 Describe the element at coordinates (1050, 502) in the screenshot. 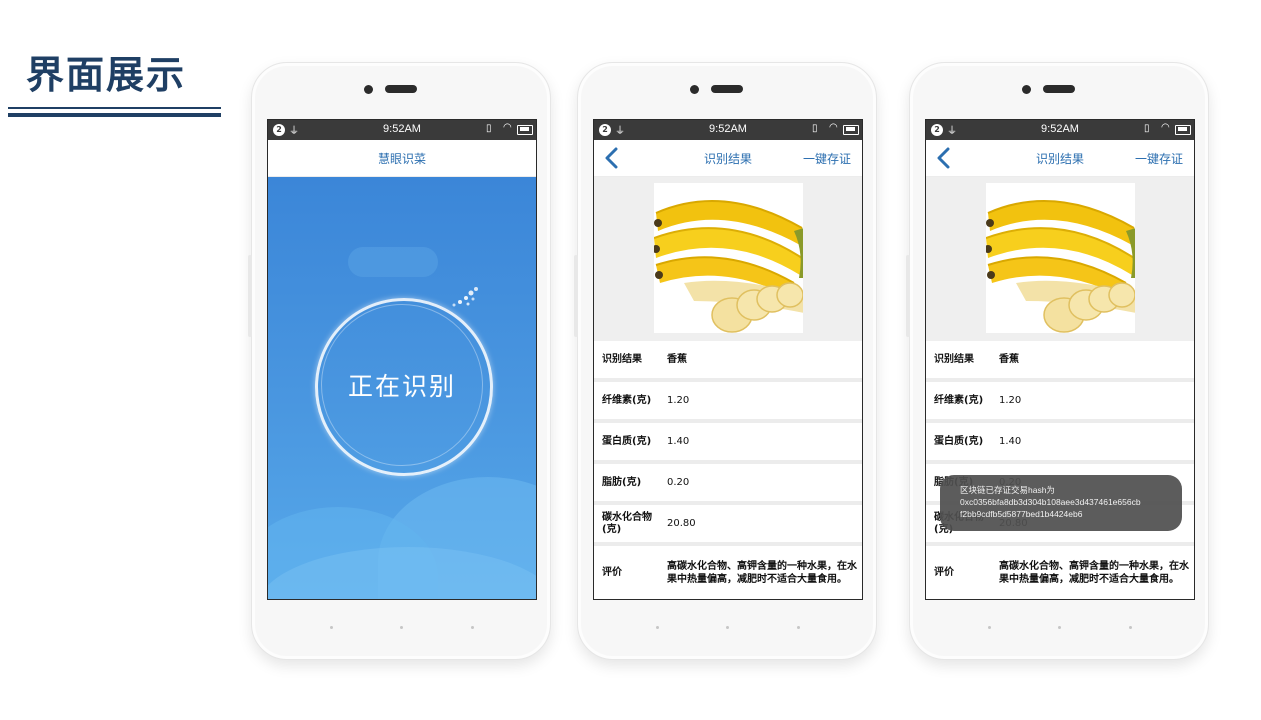

I see `toast-hash-part1: 0xc0356bfa8db3d304b108aee3d437461e656cb` at that location.